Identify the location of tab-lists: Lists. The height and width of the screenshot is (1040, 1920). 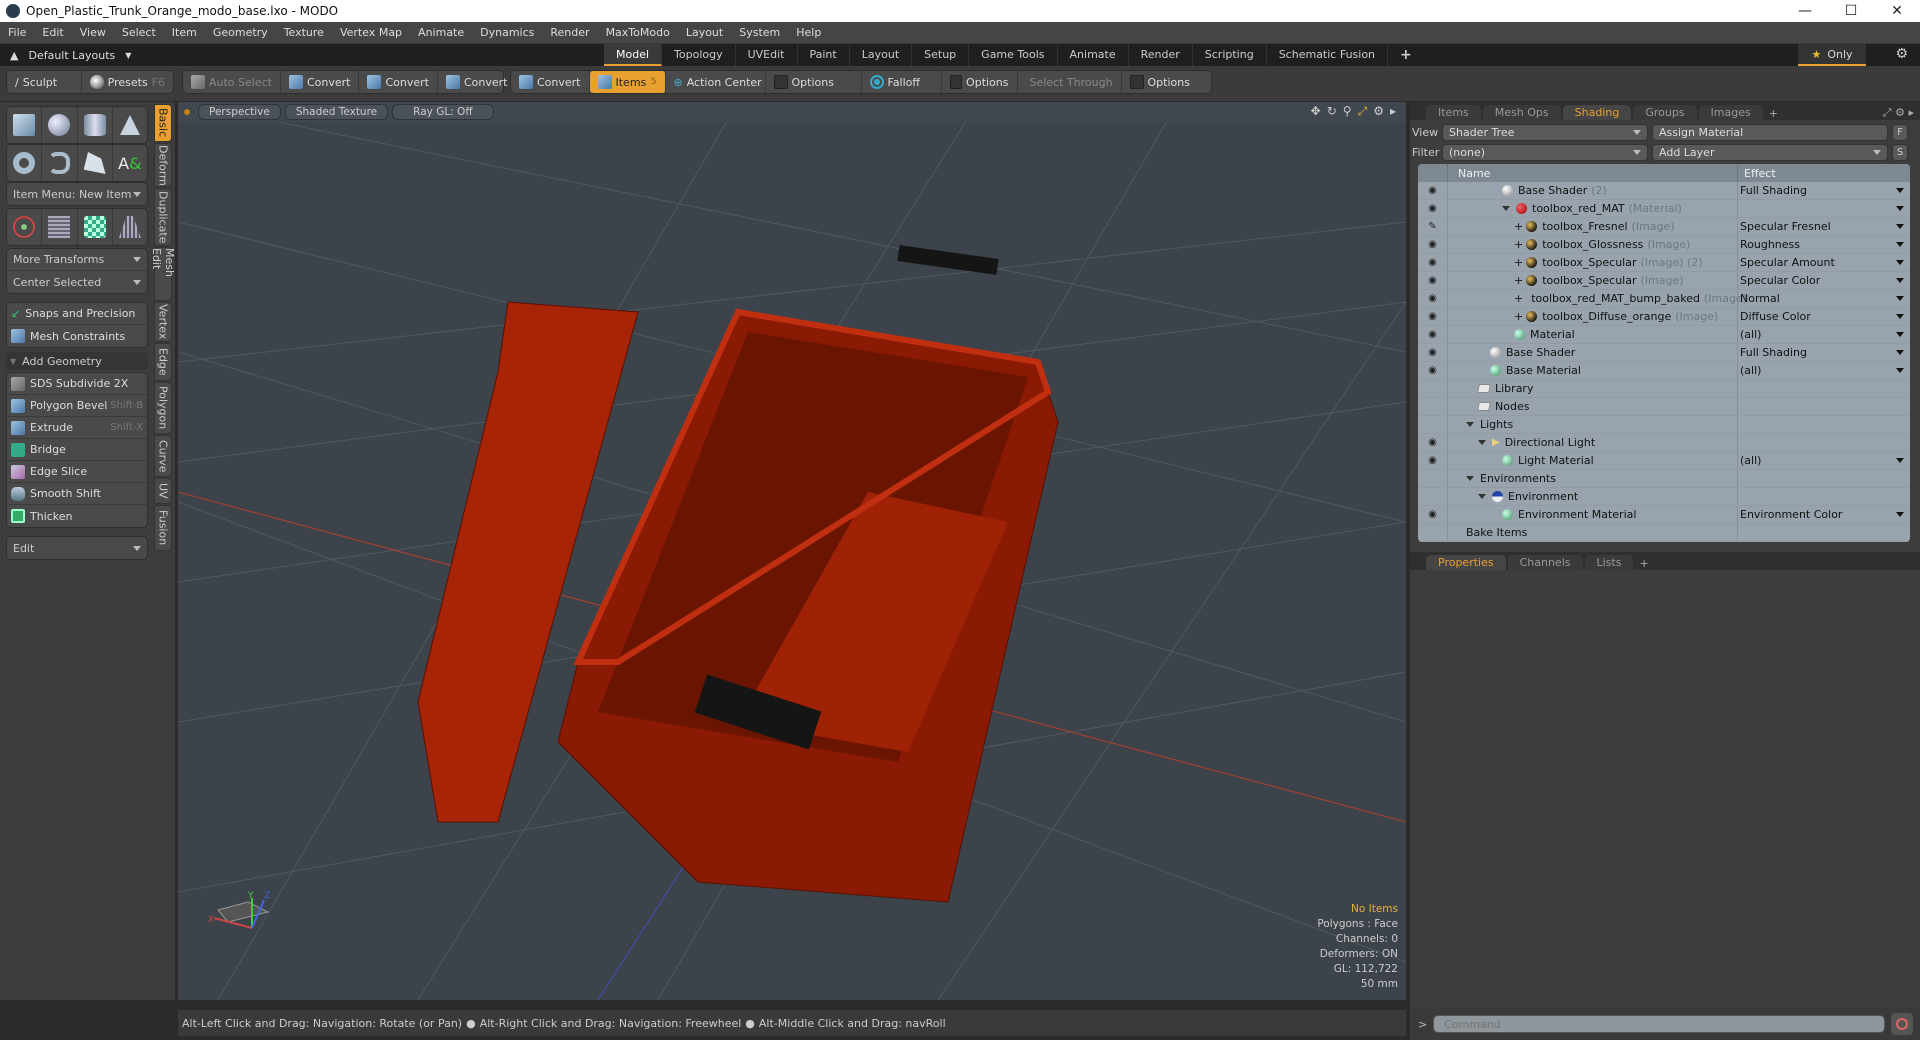
(1609, 562).